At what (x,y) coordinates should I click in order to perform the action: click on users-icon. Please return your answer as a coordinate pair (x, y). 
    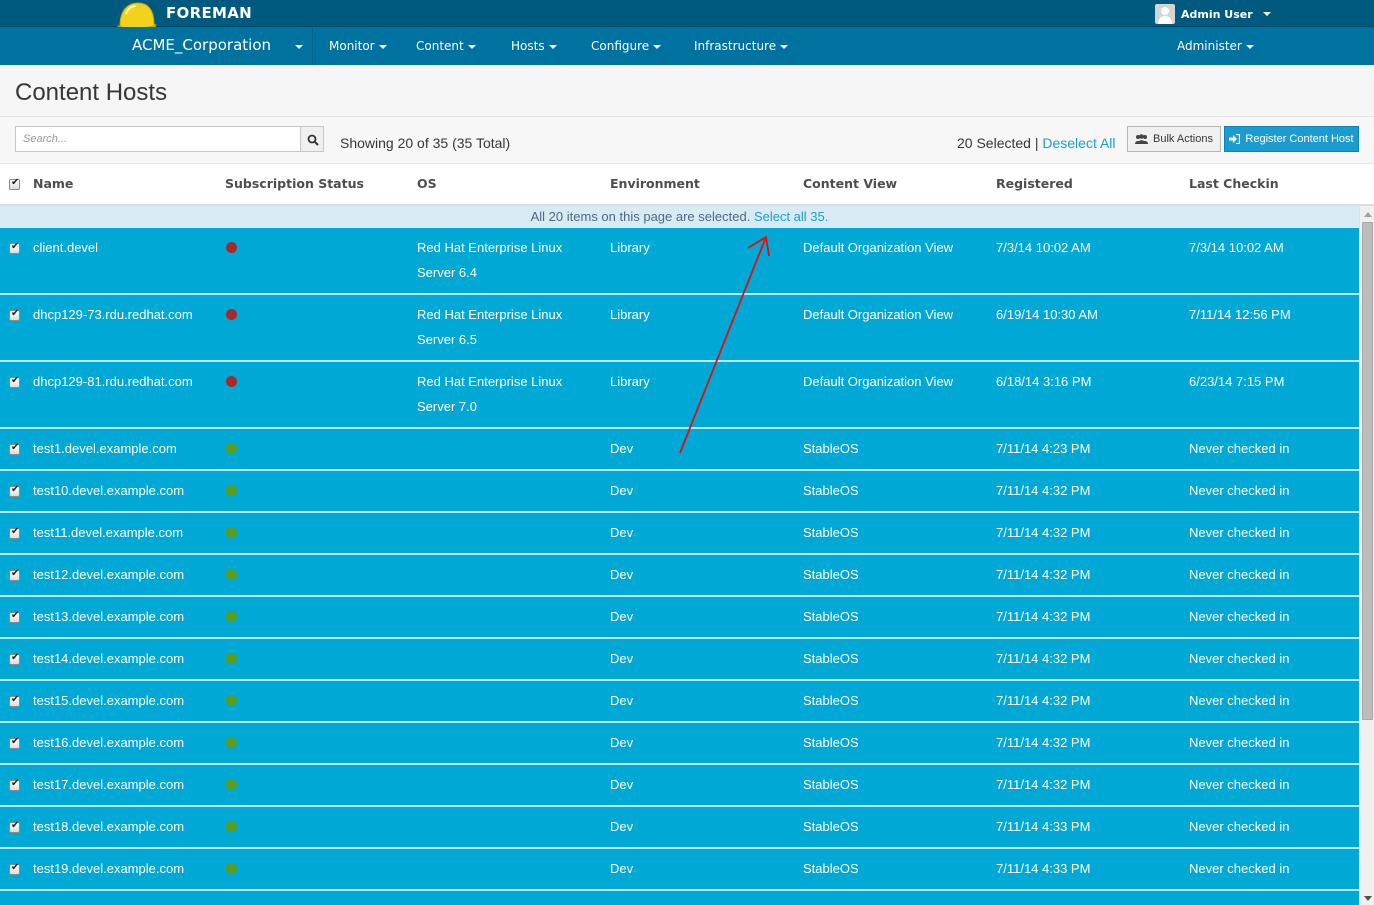
    Looking at the image, I should click on (1142, 139).